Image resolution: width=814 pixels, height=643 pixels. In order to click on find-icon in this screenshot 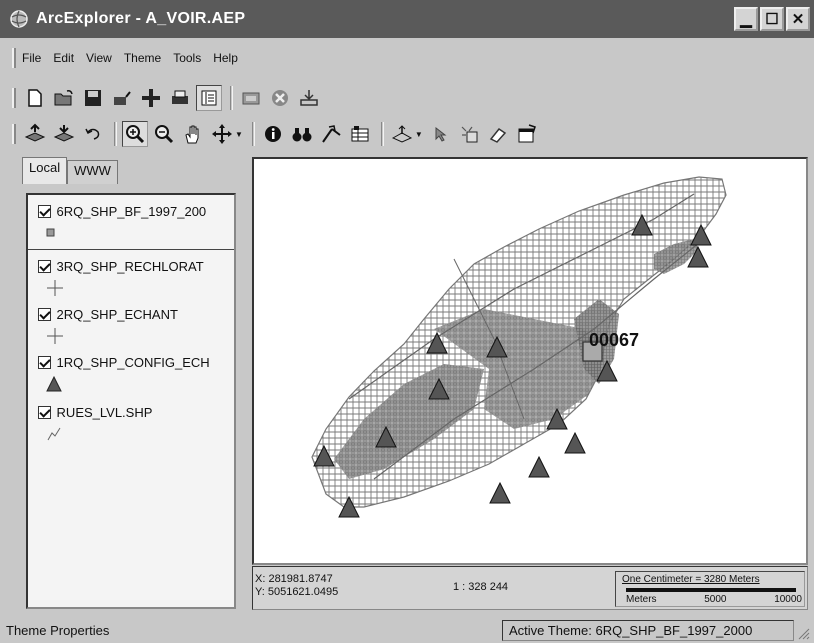, I will do `click(302, 135)`.